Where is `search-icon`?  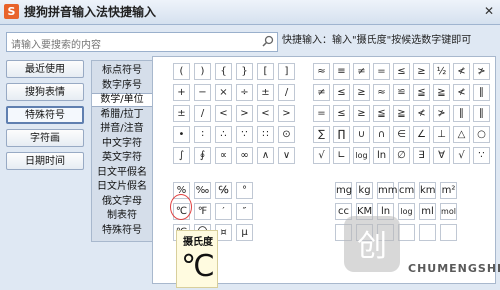 search-icon is located at coordinates (268, 41).